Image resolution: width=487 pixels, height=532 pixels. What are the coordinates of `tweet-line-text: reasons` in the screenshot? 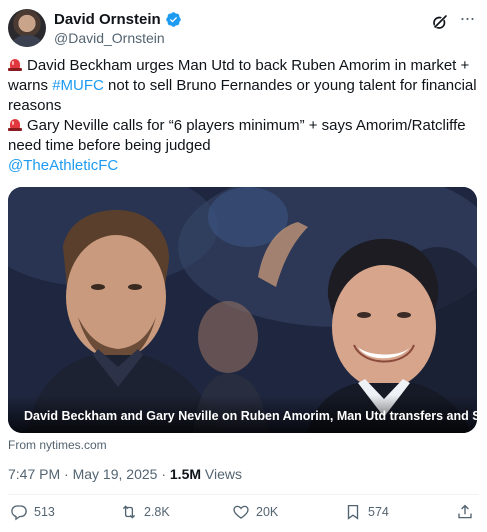 It's located at (35, 105).